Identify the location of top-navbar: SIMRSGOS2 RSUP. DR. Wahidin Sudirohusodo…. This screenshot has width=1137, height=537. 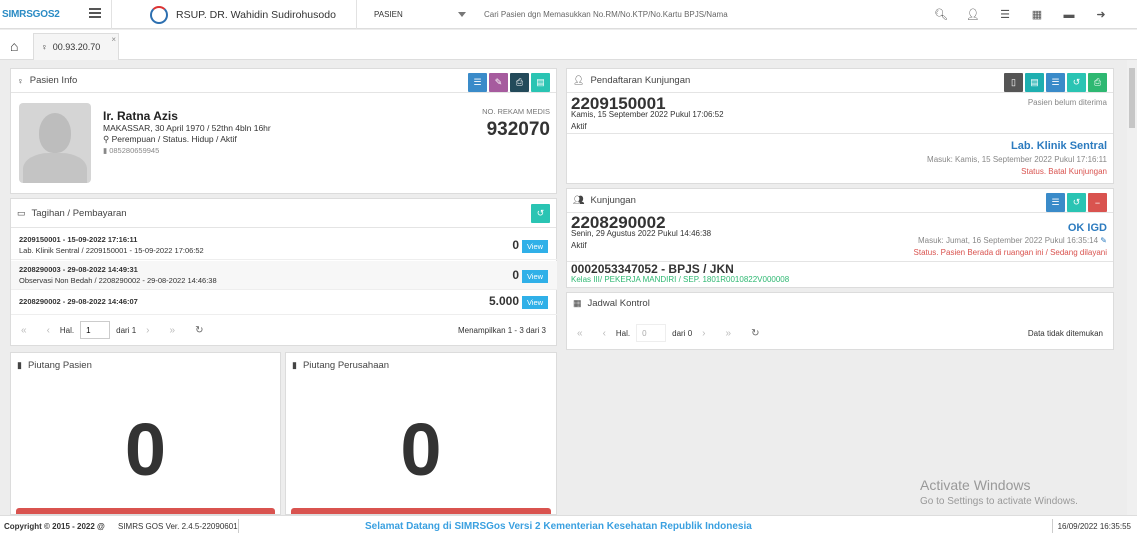
(568, 14).